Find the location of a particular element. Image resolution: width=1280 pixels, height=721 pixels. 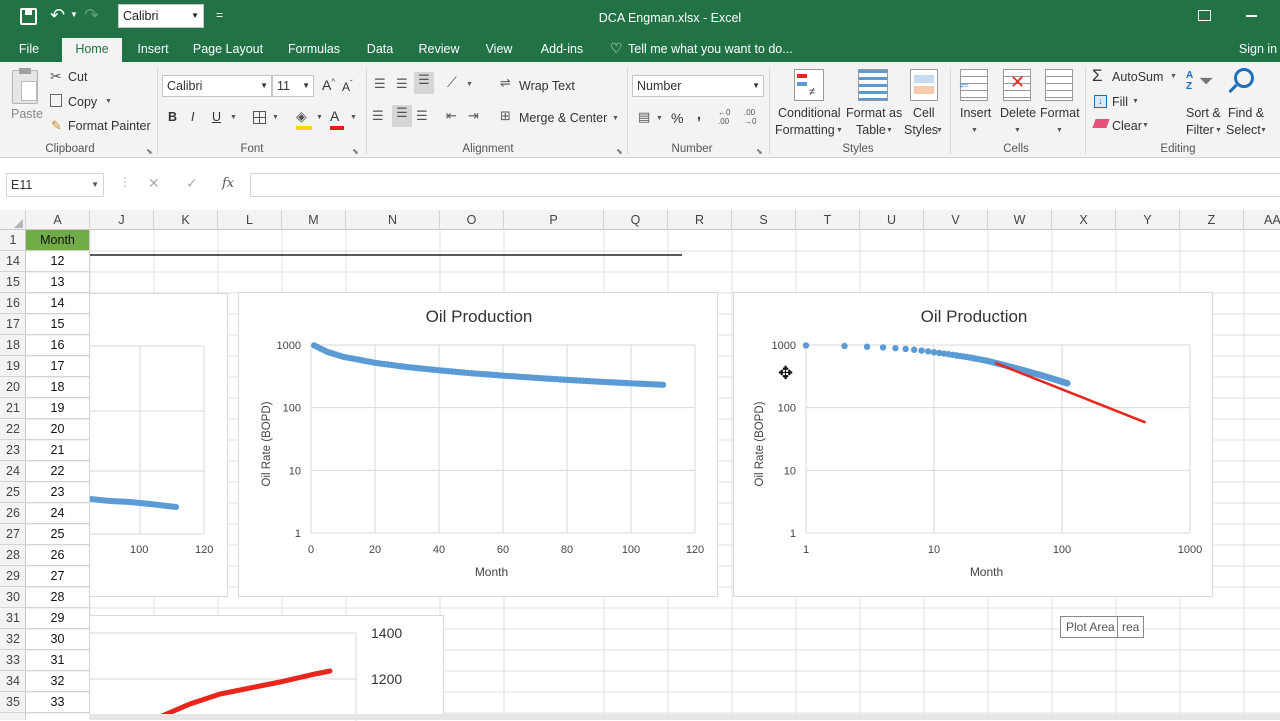

column-header: V is located at coordinates (956, 220).